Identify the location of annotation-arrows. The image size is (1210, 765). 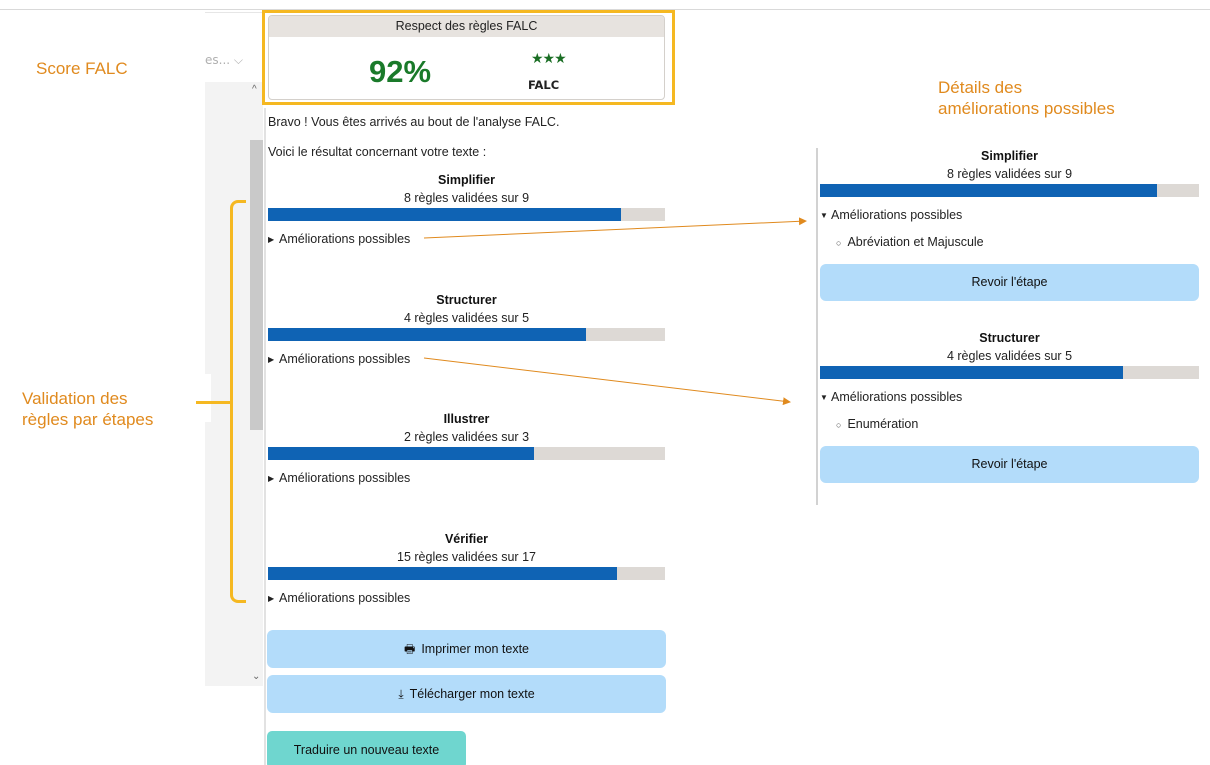
(615, 311).